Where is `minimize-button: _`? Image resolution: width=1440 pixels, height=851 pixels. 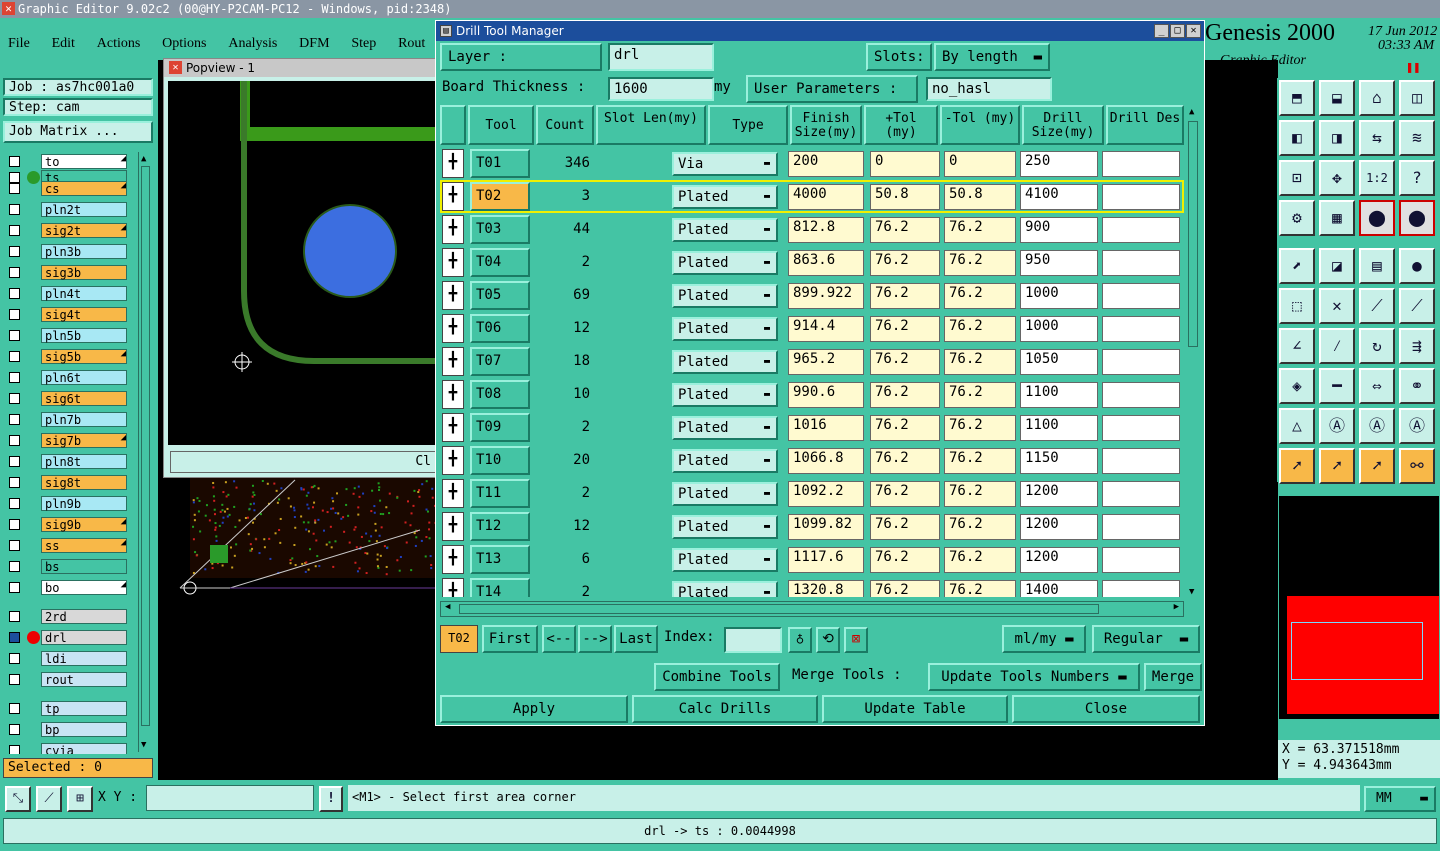 minimize-button: _ is located at coordinates (1161, 31).